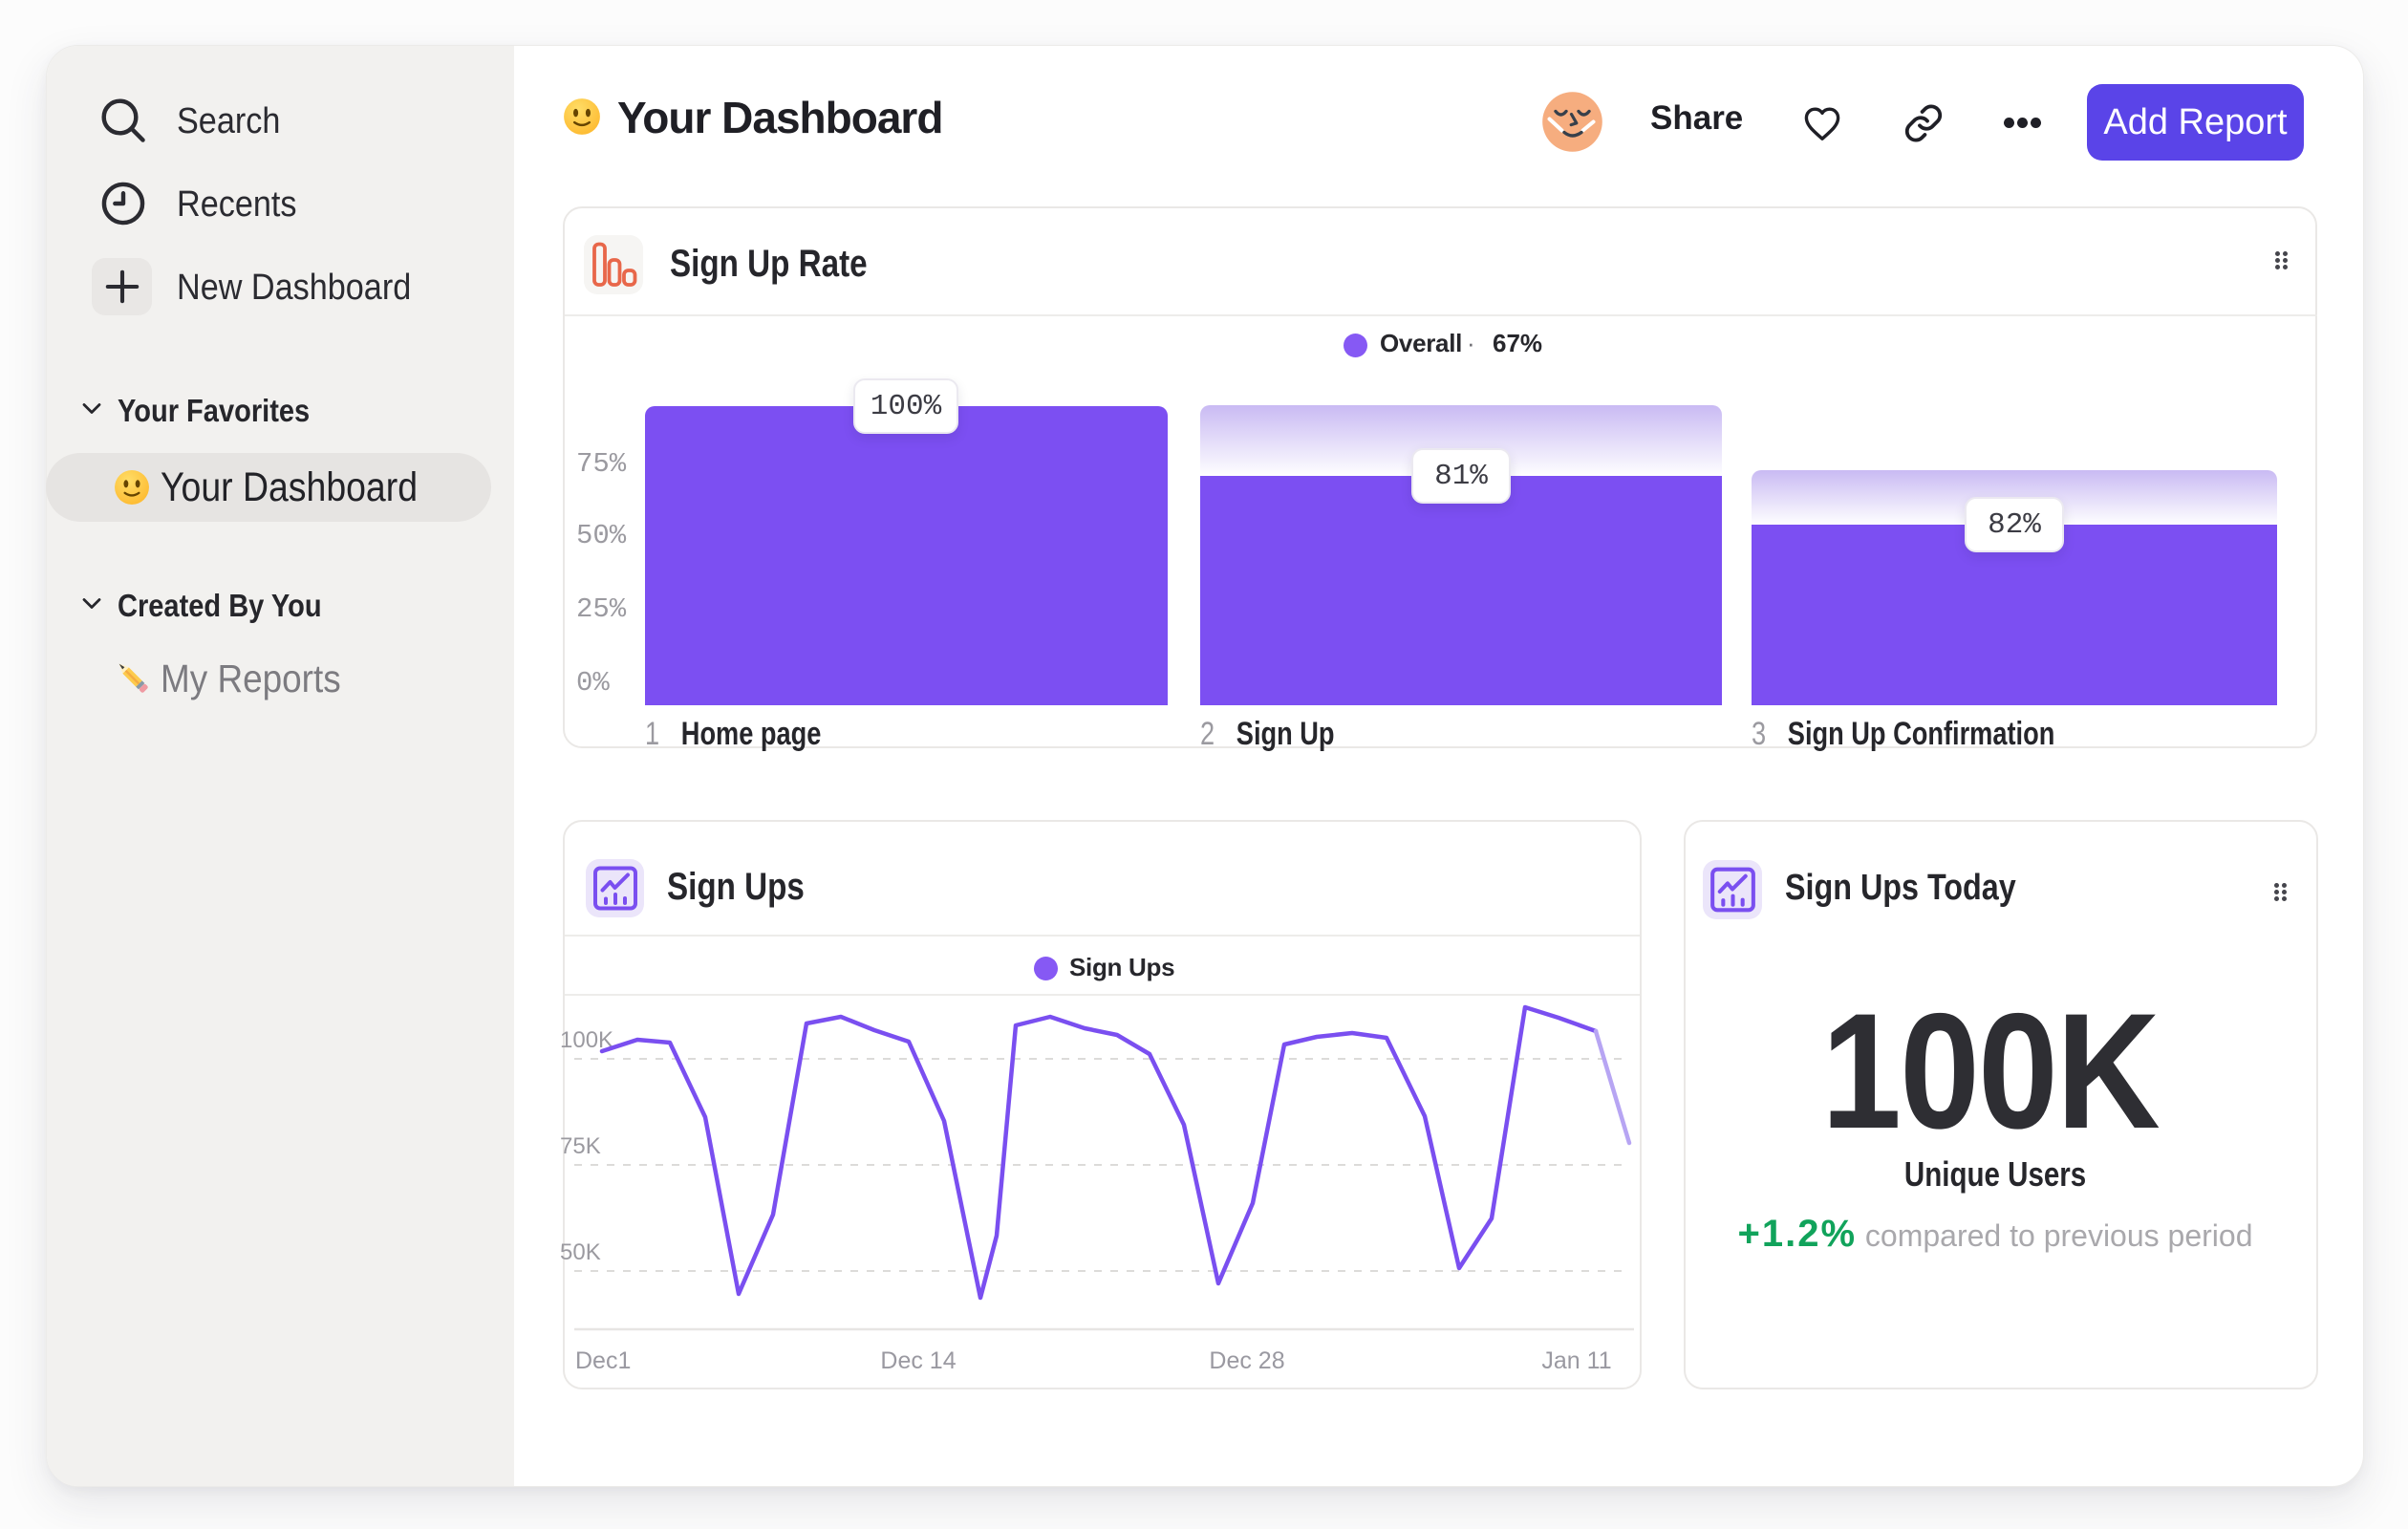 The width and height of the screenshot is (2408, 1529). I want to click on svg-text: Dec1, so click(603, 1360).